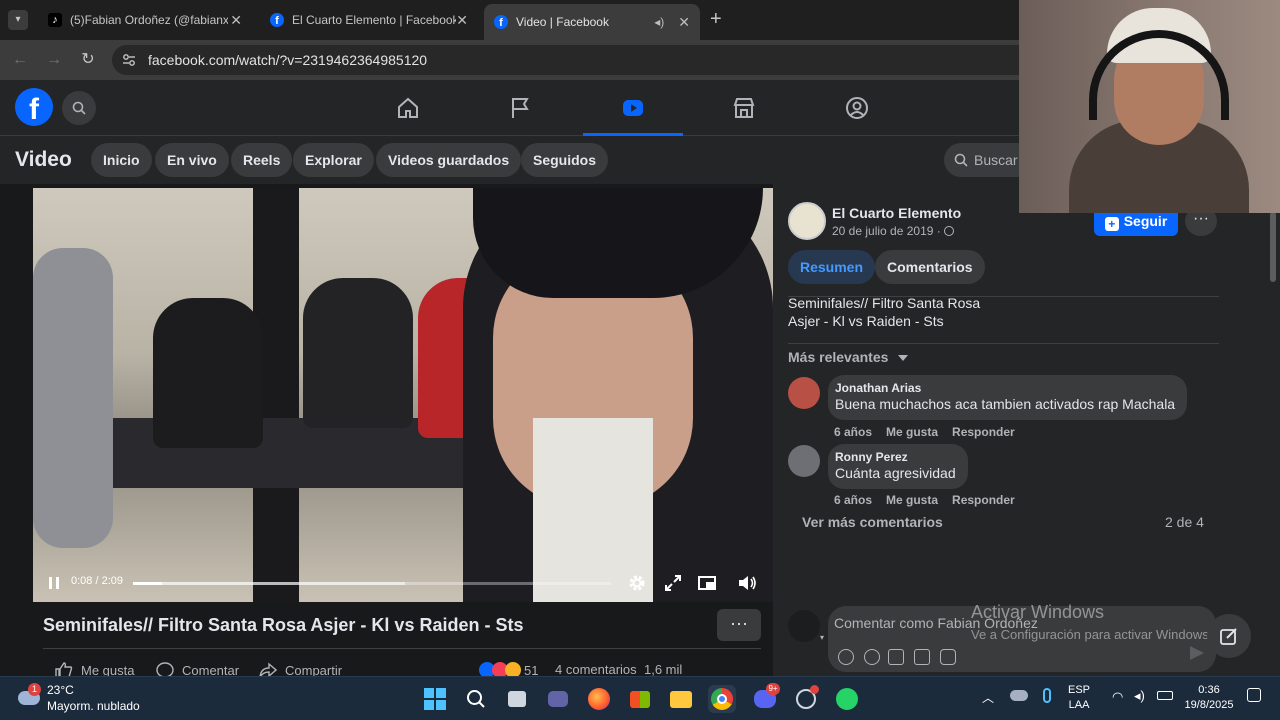 The image size is (1280, 720). What do you see at coordinates (60, 690) in the screenshot?
I see `weather-temperature: 23°C` at bounding box center [60, 690].